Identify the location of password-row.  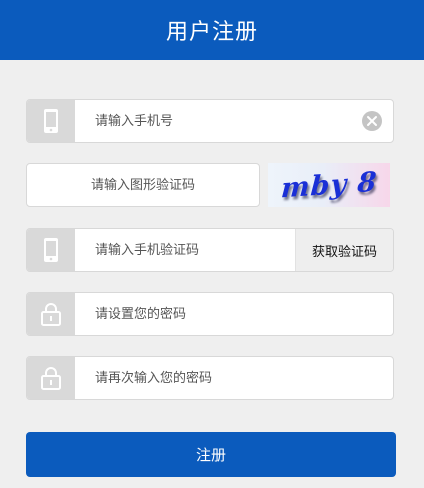
(210, 314).